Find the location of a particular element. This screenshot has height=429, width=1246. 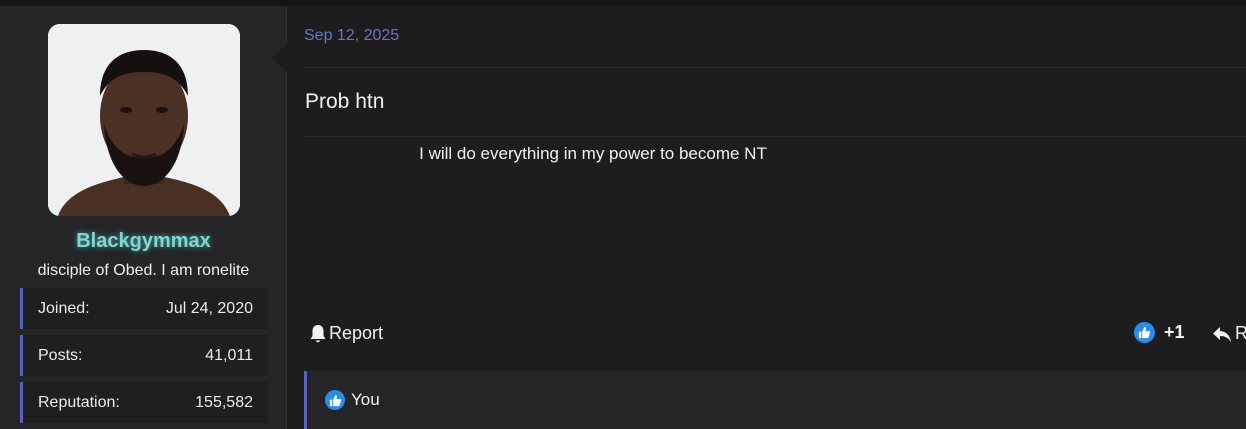

stat-value: 155,582 is located at coordinates (224, 402).